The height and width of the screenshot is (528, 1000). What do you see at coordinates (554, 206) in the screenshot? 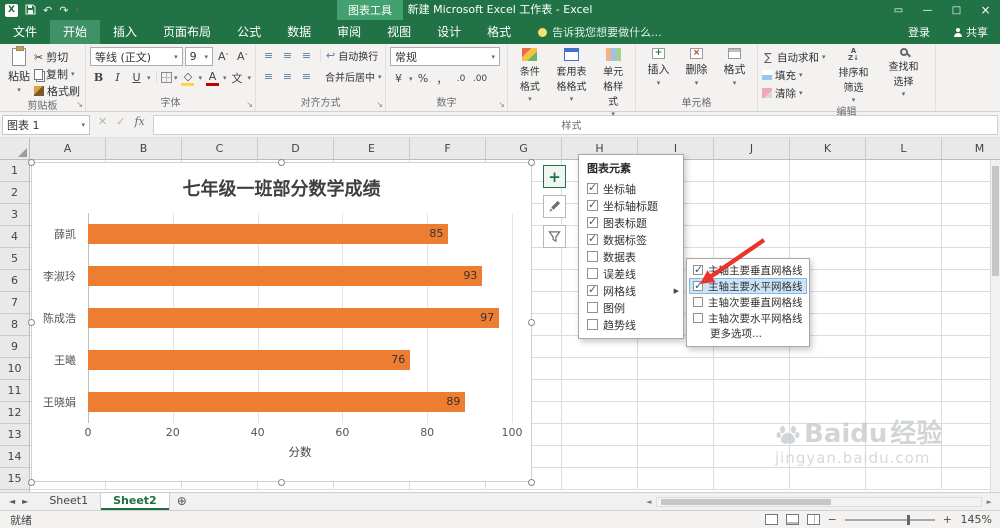
I see `chart-styles-button` at bounding box center [554, 206].